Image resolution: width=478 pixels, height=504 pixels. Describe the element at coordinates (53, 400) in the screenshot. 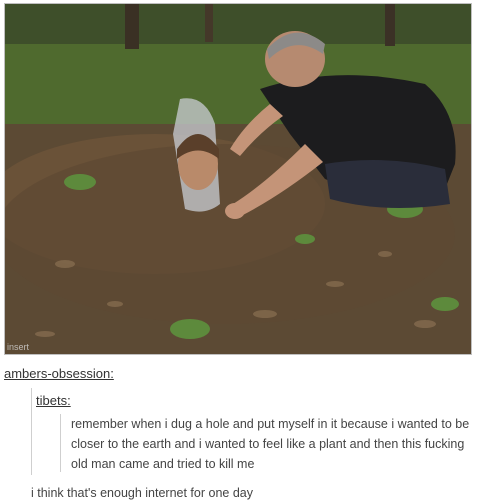

I see `reblog-username-link: tibets:` at that location.